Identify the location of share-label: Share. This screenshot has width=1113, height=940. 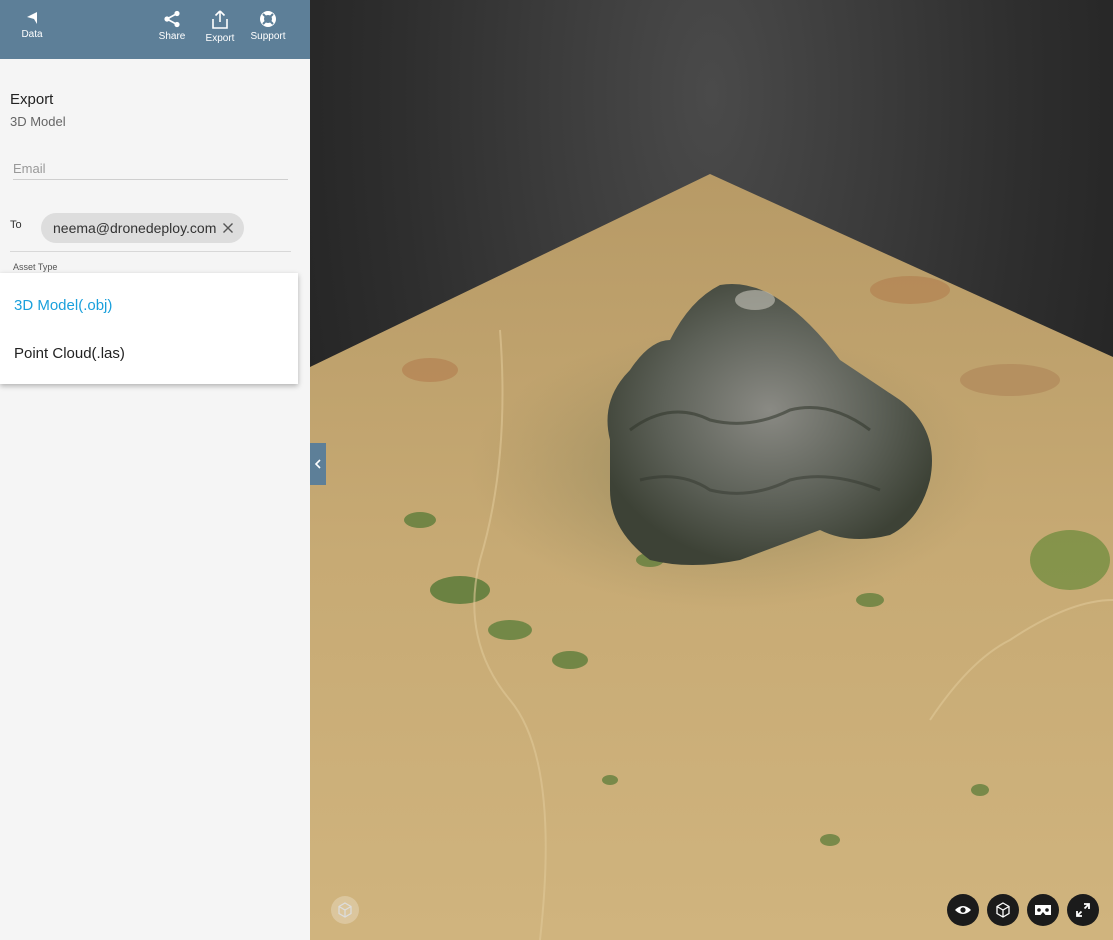
(172, 36).